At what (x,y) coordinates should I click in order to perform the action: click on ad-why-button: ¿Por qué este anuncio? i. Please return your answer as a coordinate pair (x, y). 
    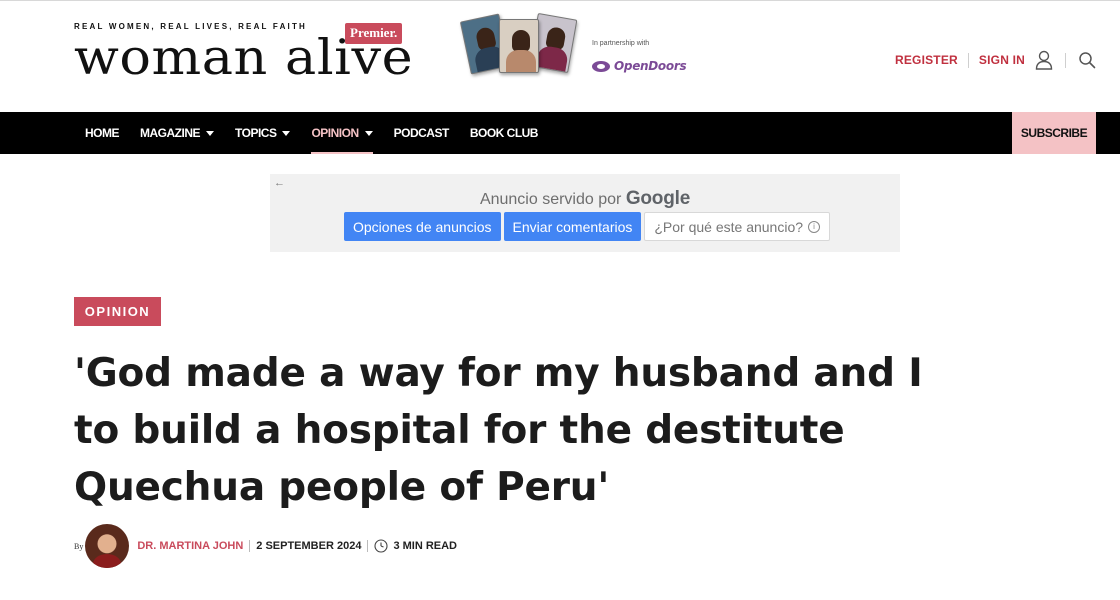
    Looking at the image, I should click on (737, 226).